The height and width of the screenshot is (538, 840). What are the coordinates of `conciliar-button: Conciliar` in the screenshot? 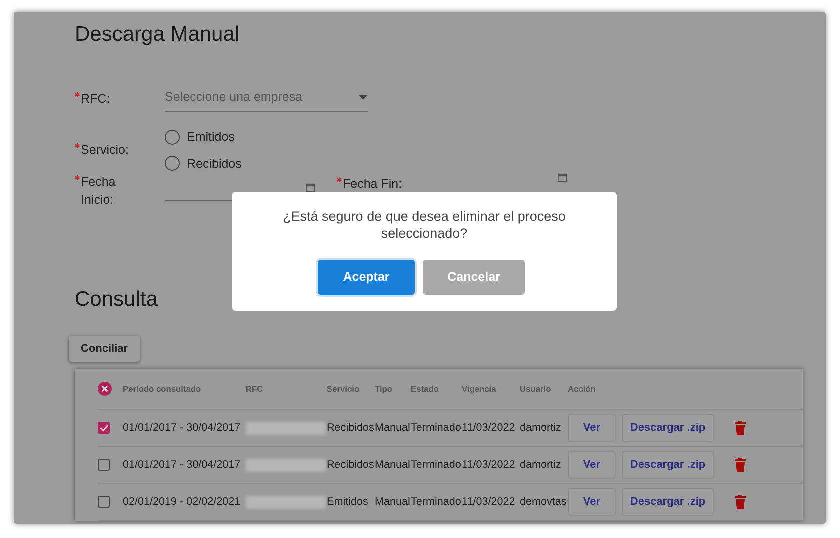 It's located at (104, 349).